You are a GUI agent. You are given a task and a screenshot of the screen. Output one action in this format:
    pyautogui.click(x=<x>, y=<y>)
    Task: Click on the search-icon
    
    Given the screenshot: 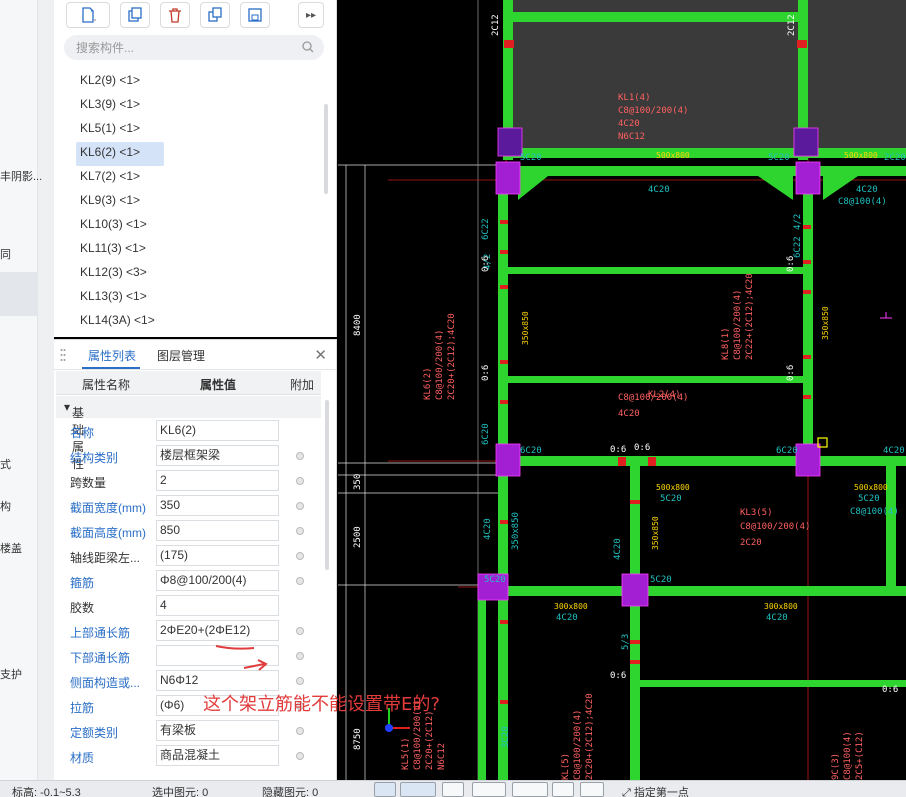 What is the action you would take?
    pyautogui.click(x=308, y=47)
    